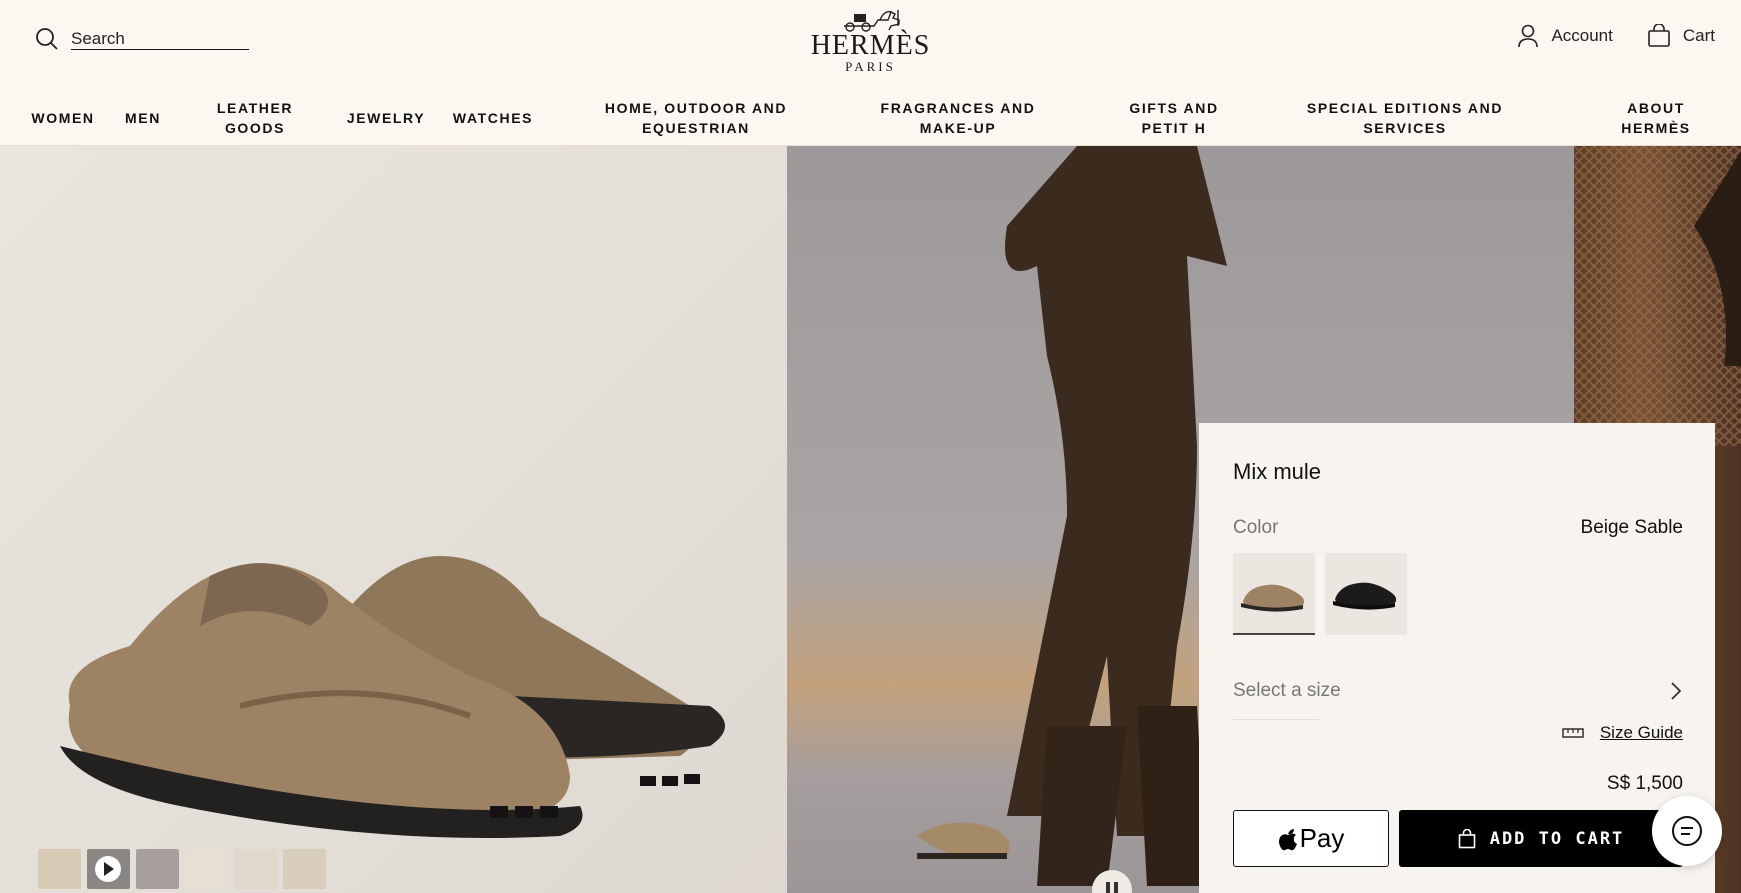 The height and width of the screenshot is (893, 1741). I want to click on apple-pay-button: Pay, so click(1311, 838).